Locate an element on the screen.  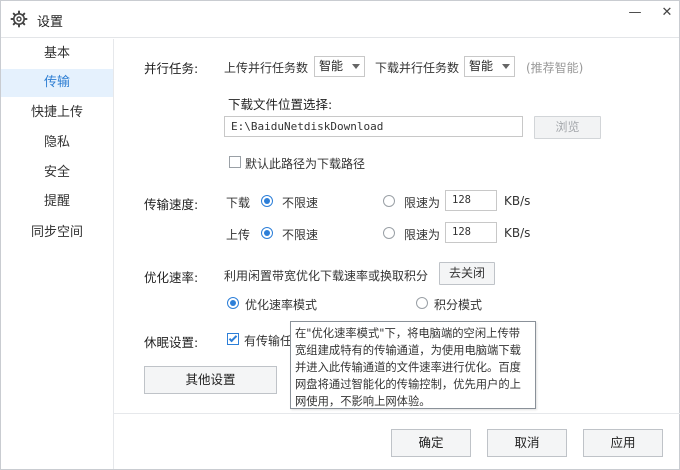
optimize-speed-mode-radio is located at coordinates (233, 303).